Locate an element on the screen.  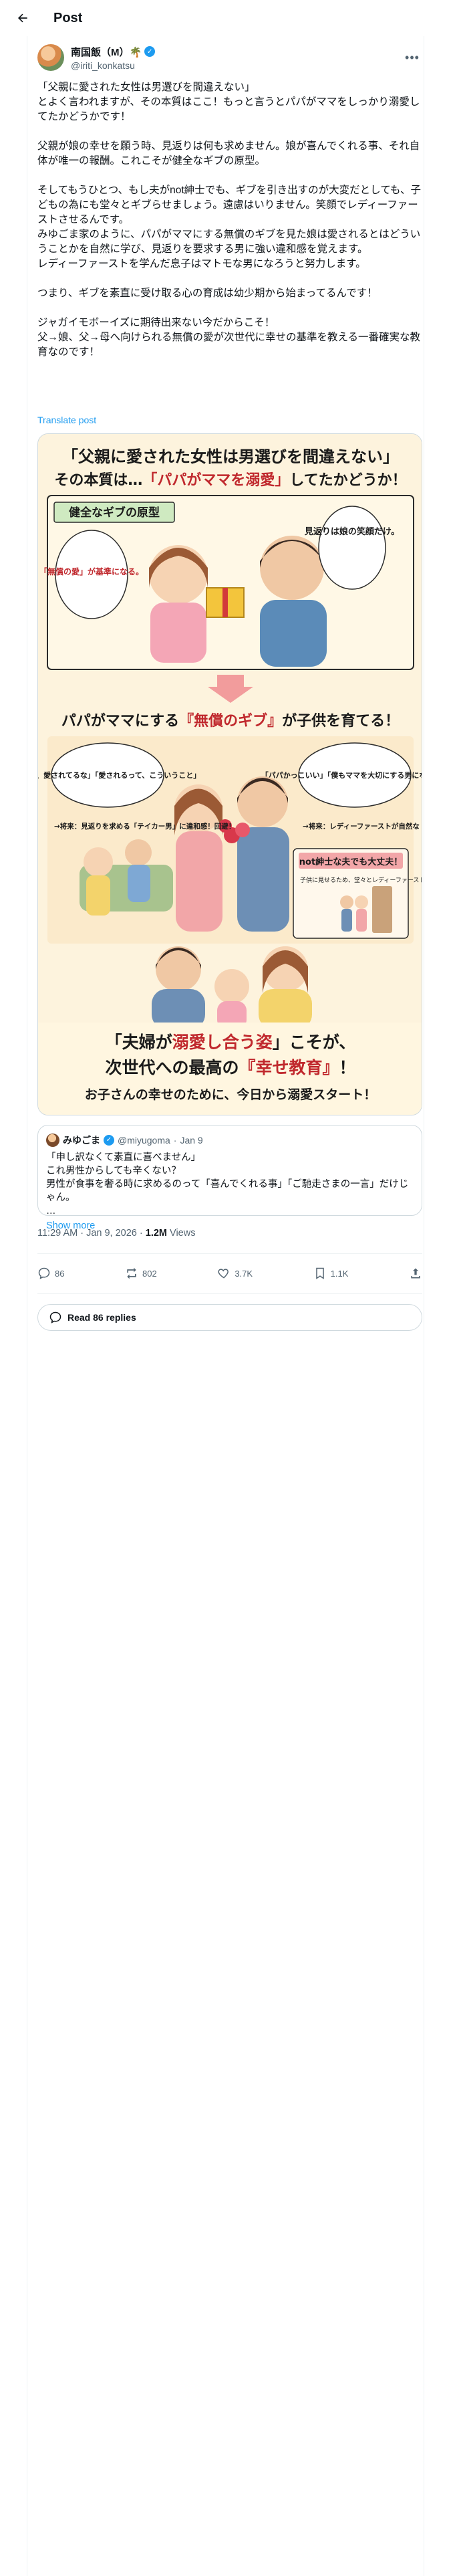
post-time: 11:29 AM · Jan 9, 2026 · is located at coordinates (91, 1233).